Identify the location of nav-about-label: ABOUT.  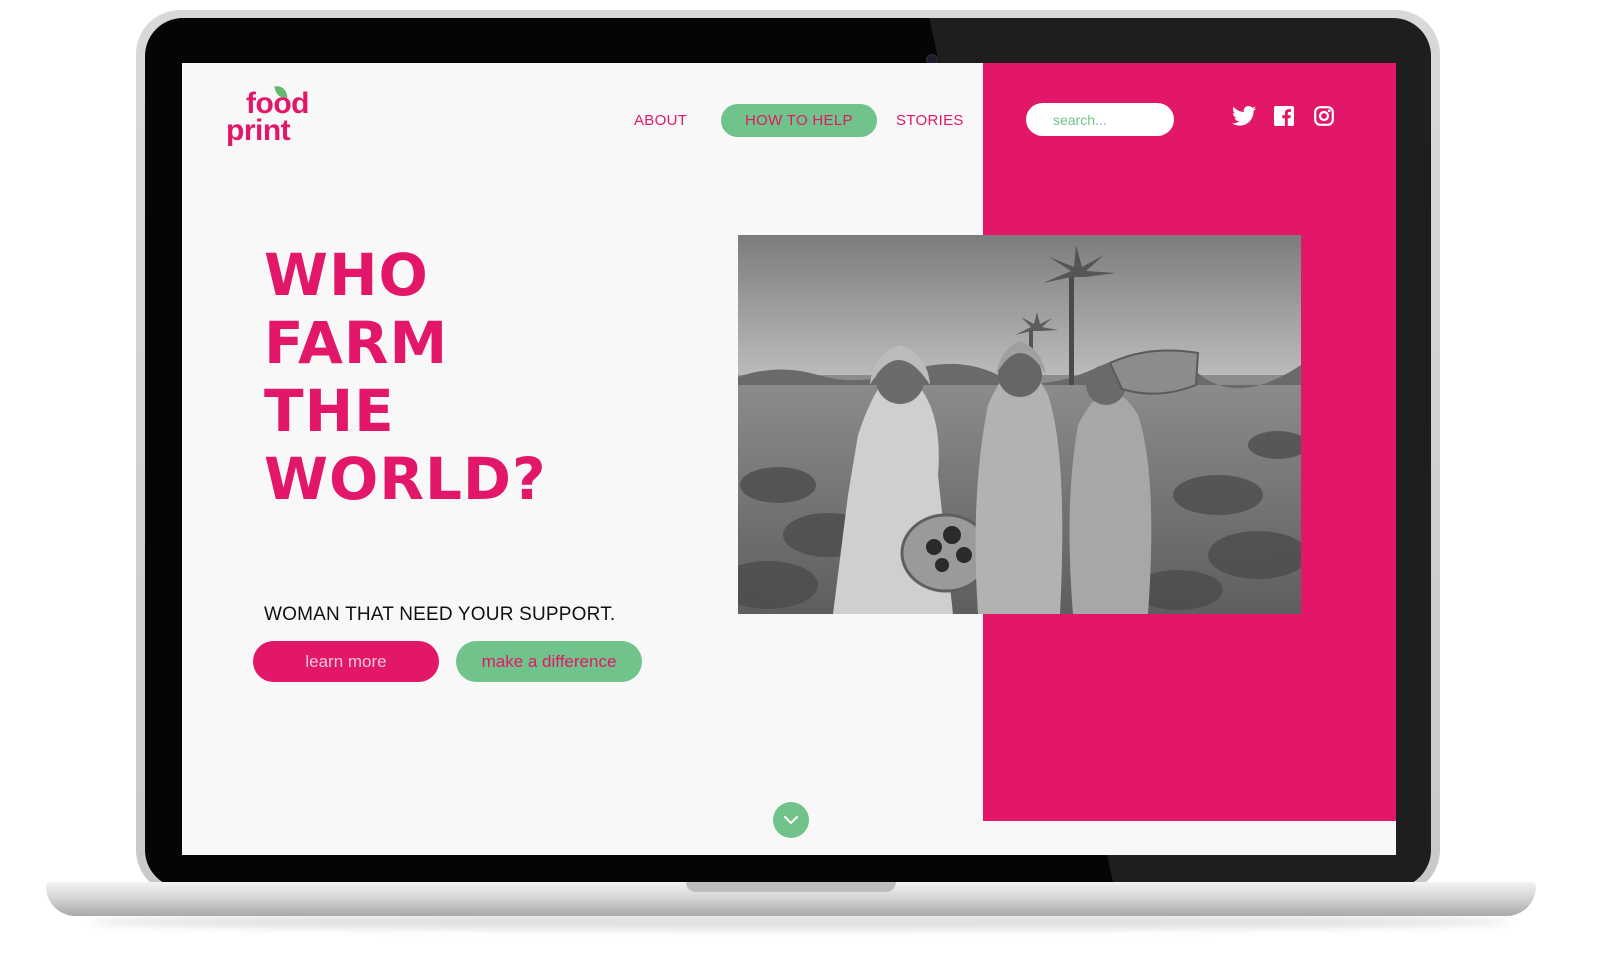
(661, 120).